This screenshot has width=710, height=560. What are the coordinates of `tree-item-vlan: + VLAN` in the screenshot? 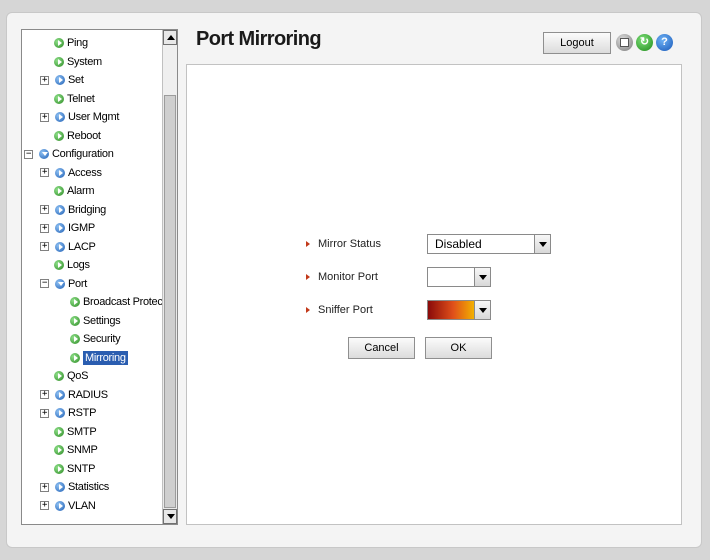 It's located at (68, 506).